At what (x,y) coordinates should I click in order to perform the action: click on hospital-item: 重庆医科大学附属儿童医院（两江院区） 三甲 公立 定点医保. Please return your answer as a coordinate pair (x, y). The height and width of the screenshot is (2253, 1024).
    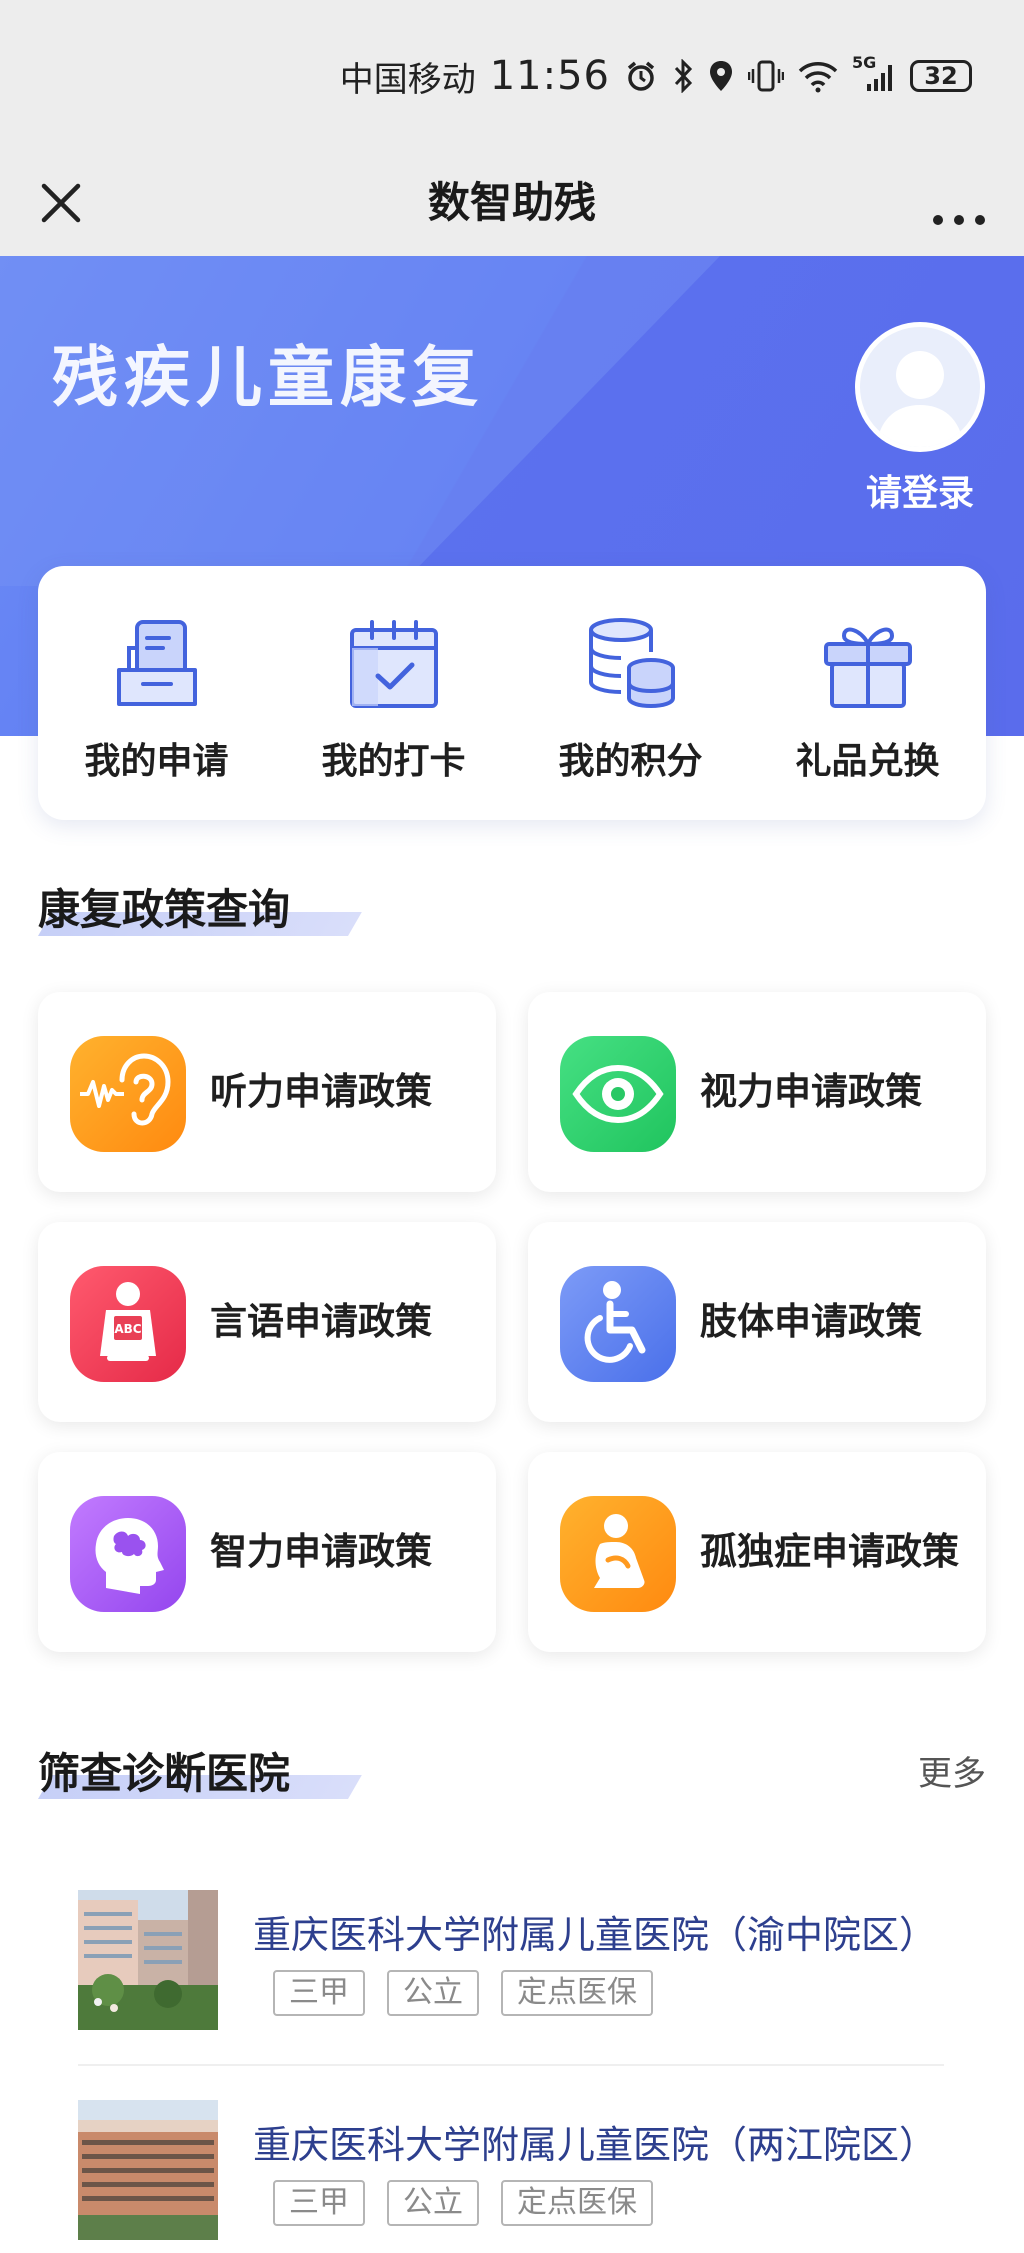
    Looking at the image, I should click on (513, 2170).